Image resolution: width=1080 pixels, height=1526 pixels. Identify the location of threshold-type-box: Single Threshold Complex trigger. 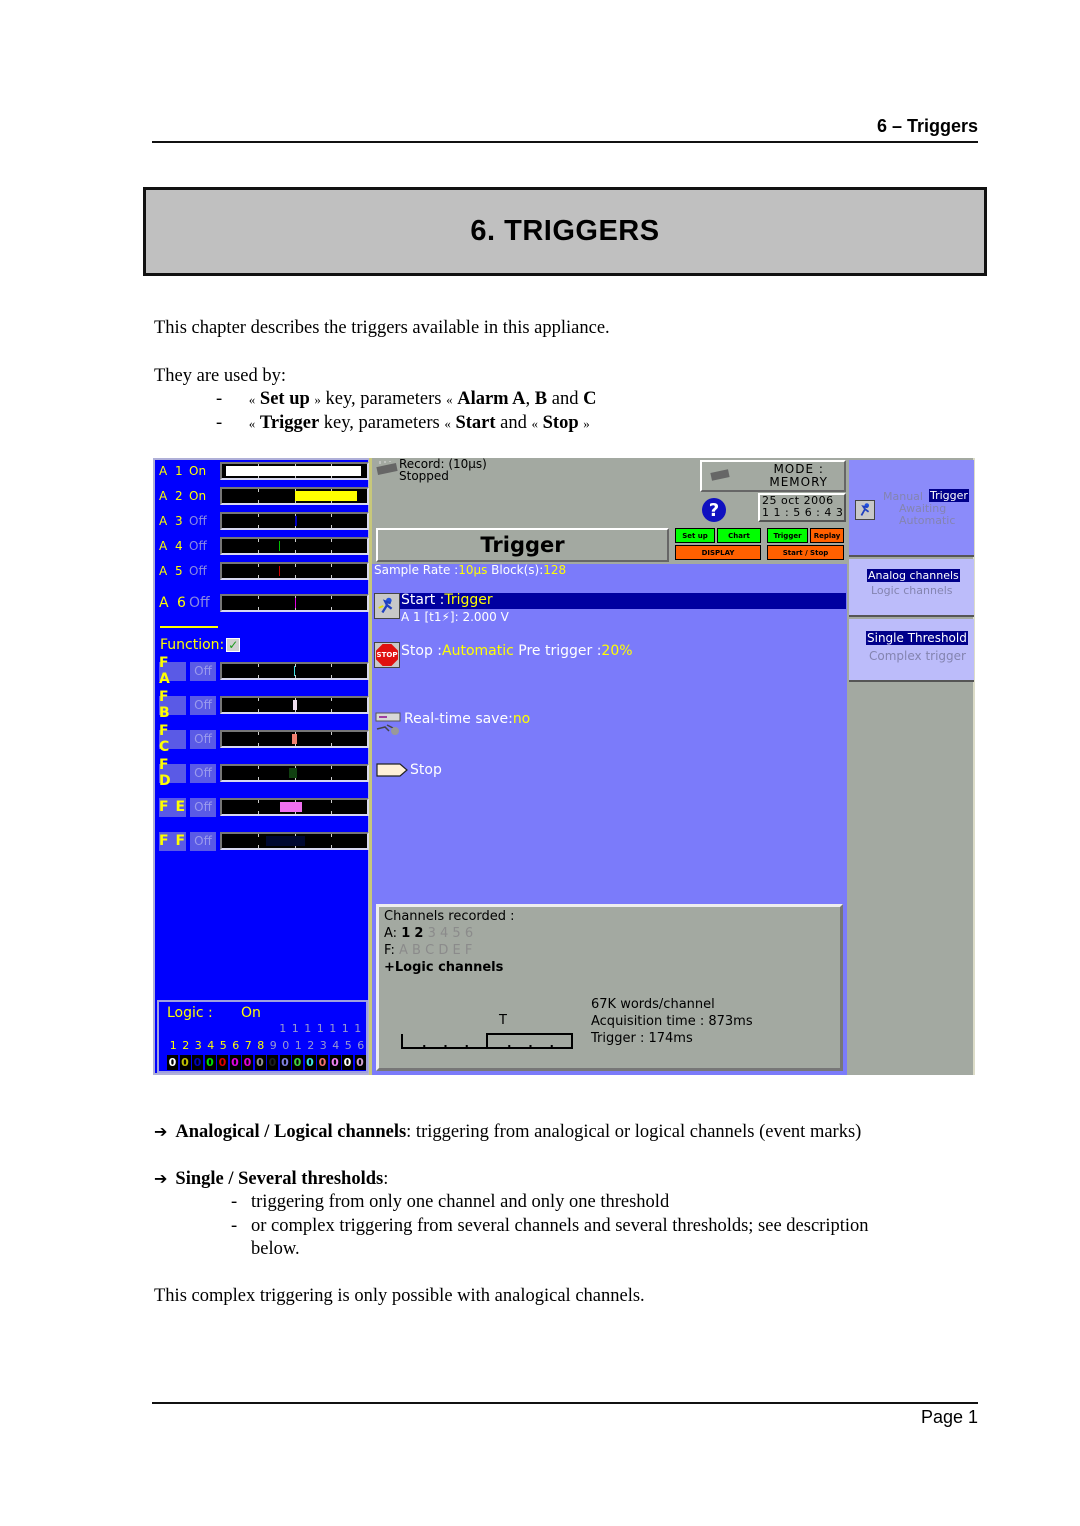
(911, 650).